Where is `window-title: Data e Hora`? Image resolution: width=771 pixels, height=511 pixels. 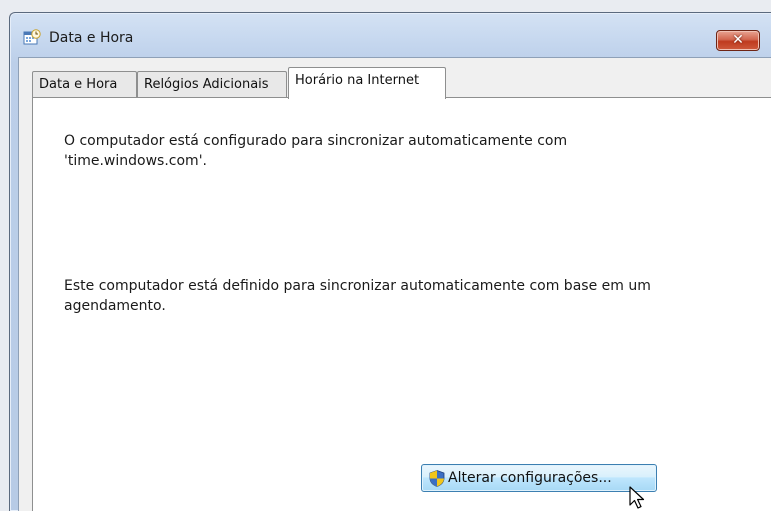 window-title: Data e Hora is located at coordinates (91, 38).